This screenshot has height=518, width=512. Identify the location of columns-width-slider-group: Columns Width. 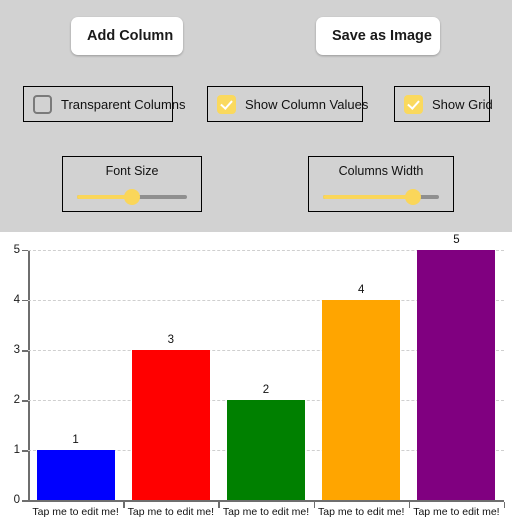
(381, 184).